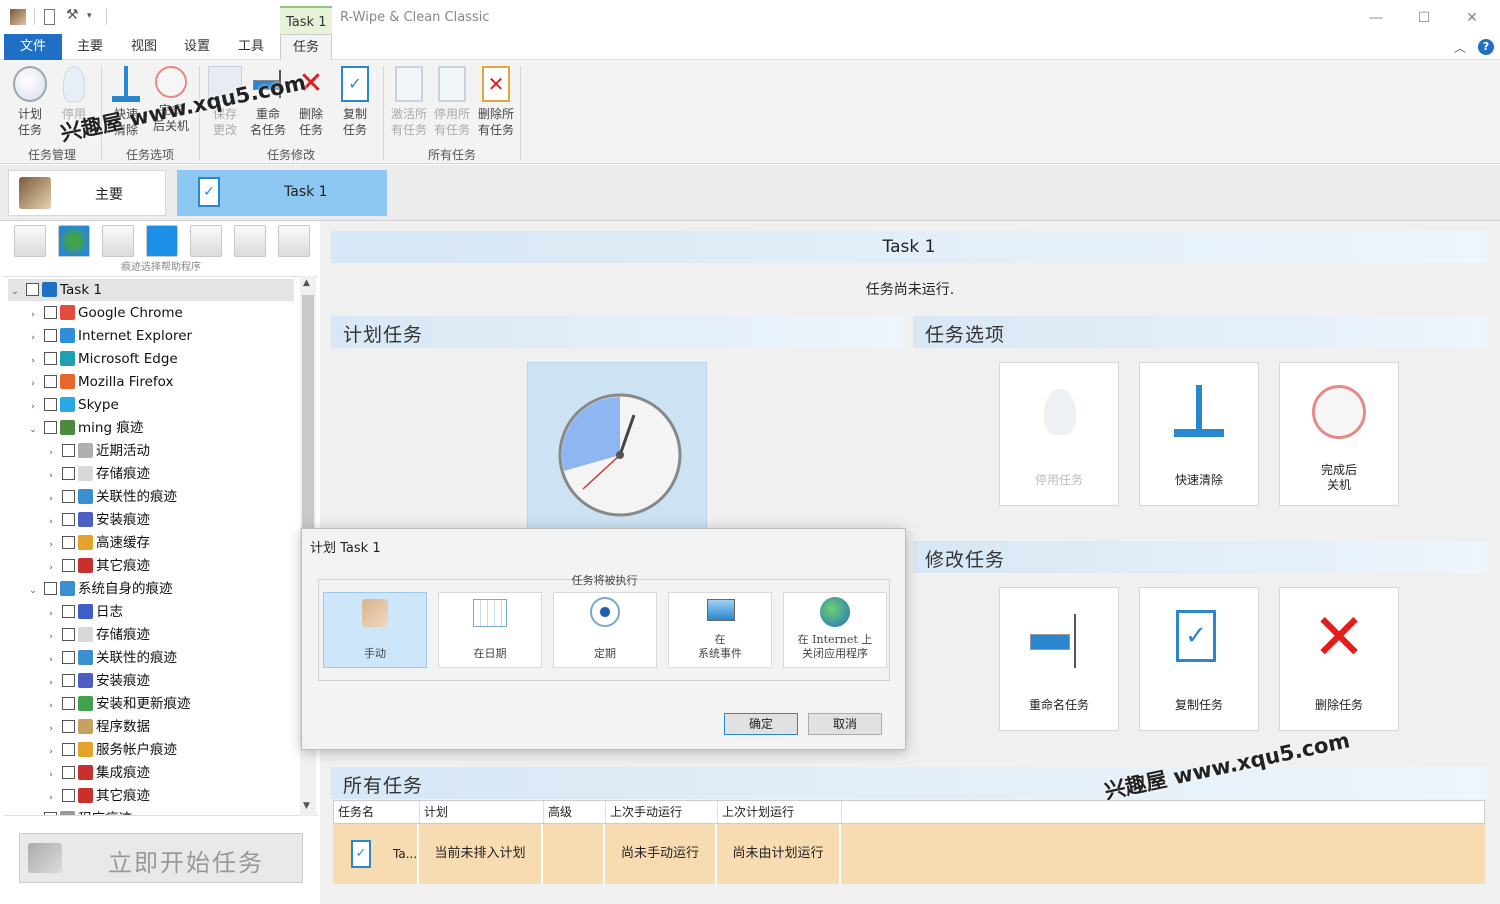 The height and width of the screenshot is (904, 1500). Describe the element at coordinates (1424, 18) in the screenshot. I see `maximize-button: ☐` at that location.